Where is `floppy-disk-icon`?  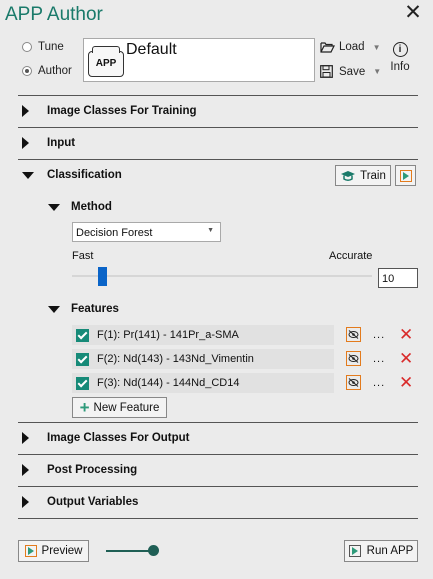
floppy-disk-icon is located at coordinates (326, 71).